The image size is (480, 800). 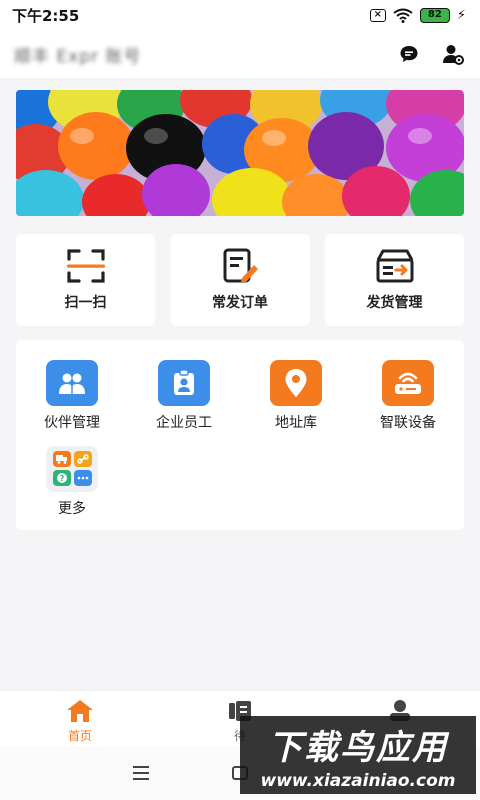 What do you see at coordinates (358, 748) in the screenshot?
I see `watermark-title: 下载鸟应用` at bounding box center [358, 748].